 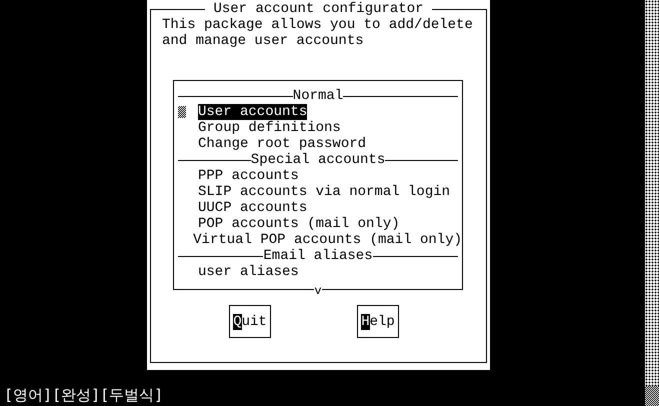 I want to click on menu-item: Virtual POP accounts (mail only), so click(x=327, y=240).